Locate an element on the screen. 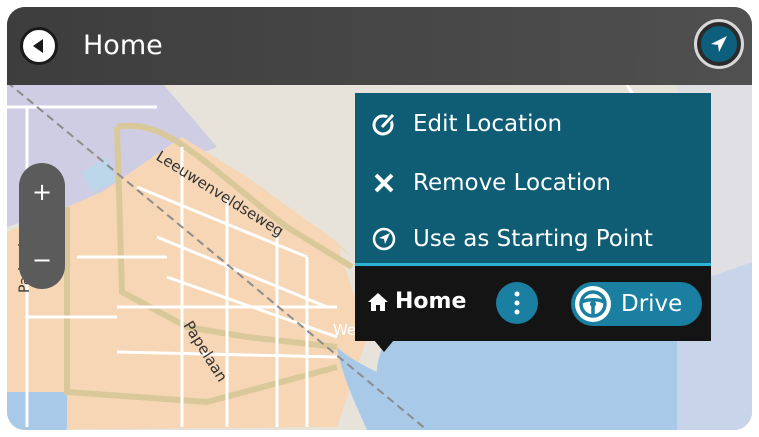 The height and width of the screenshot is (437, 759). menu-item-edit-location: Edit Location is located at coordinates (533, 124).